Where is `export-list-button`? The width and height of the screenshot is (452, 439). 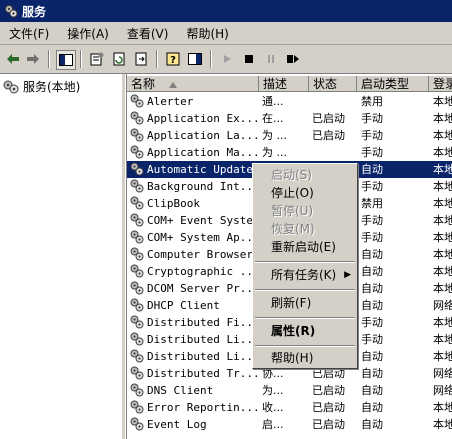 export-list-button is located at coordinates (141, 59).